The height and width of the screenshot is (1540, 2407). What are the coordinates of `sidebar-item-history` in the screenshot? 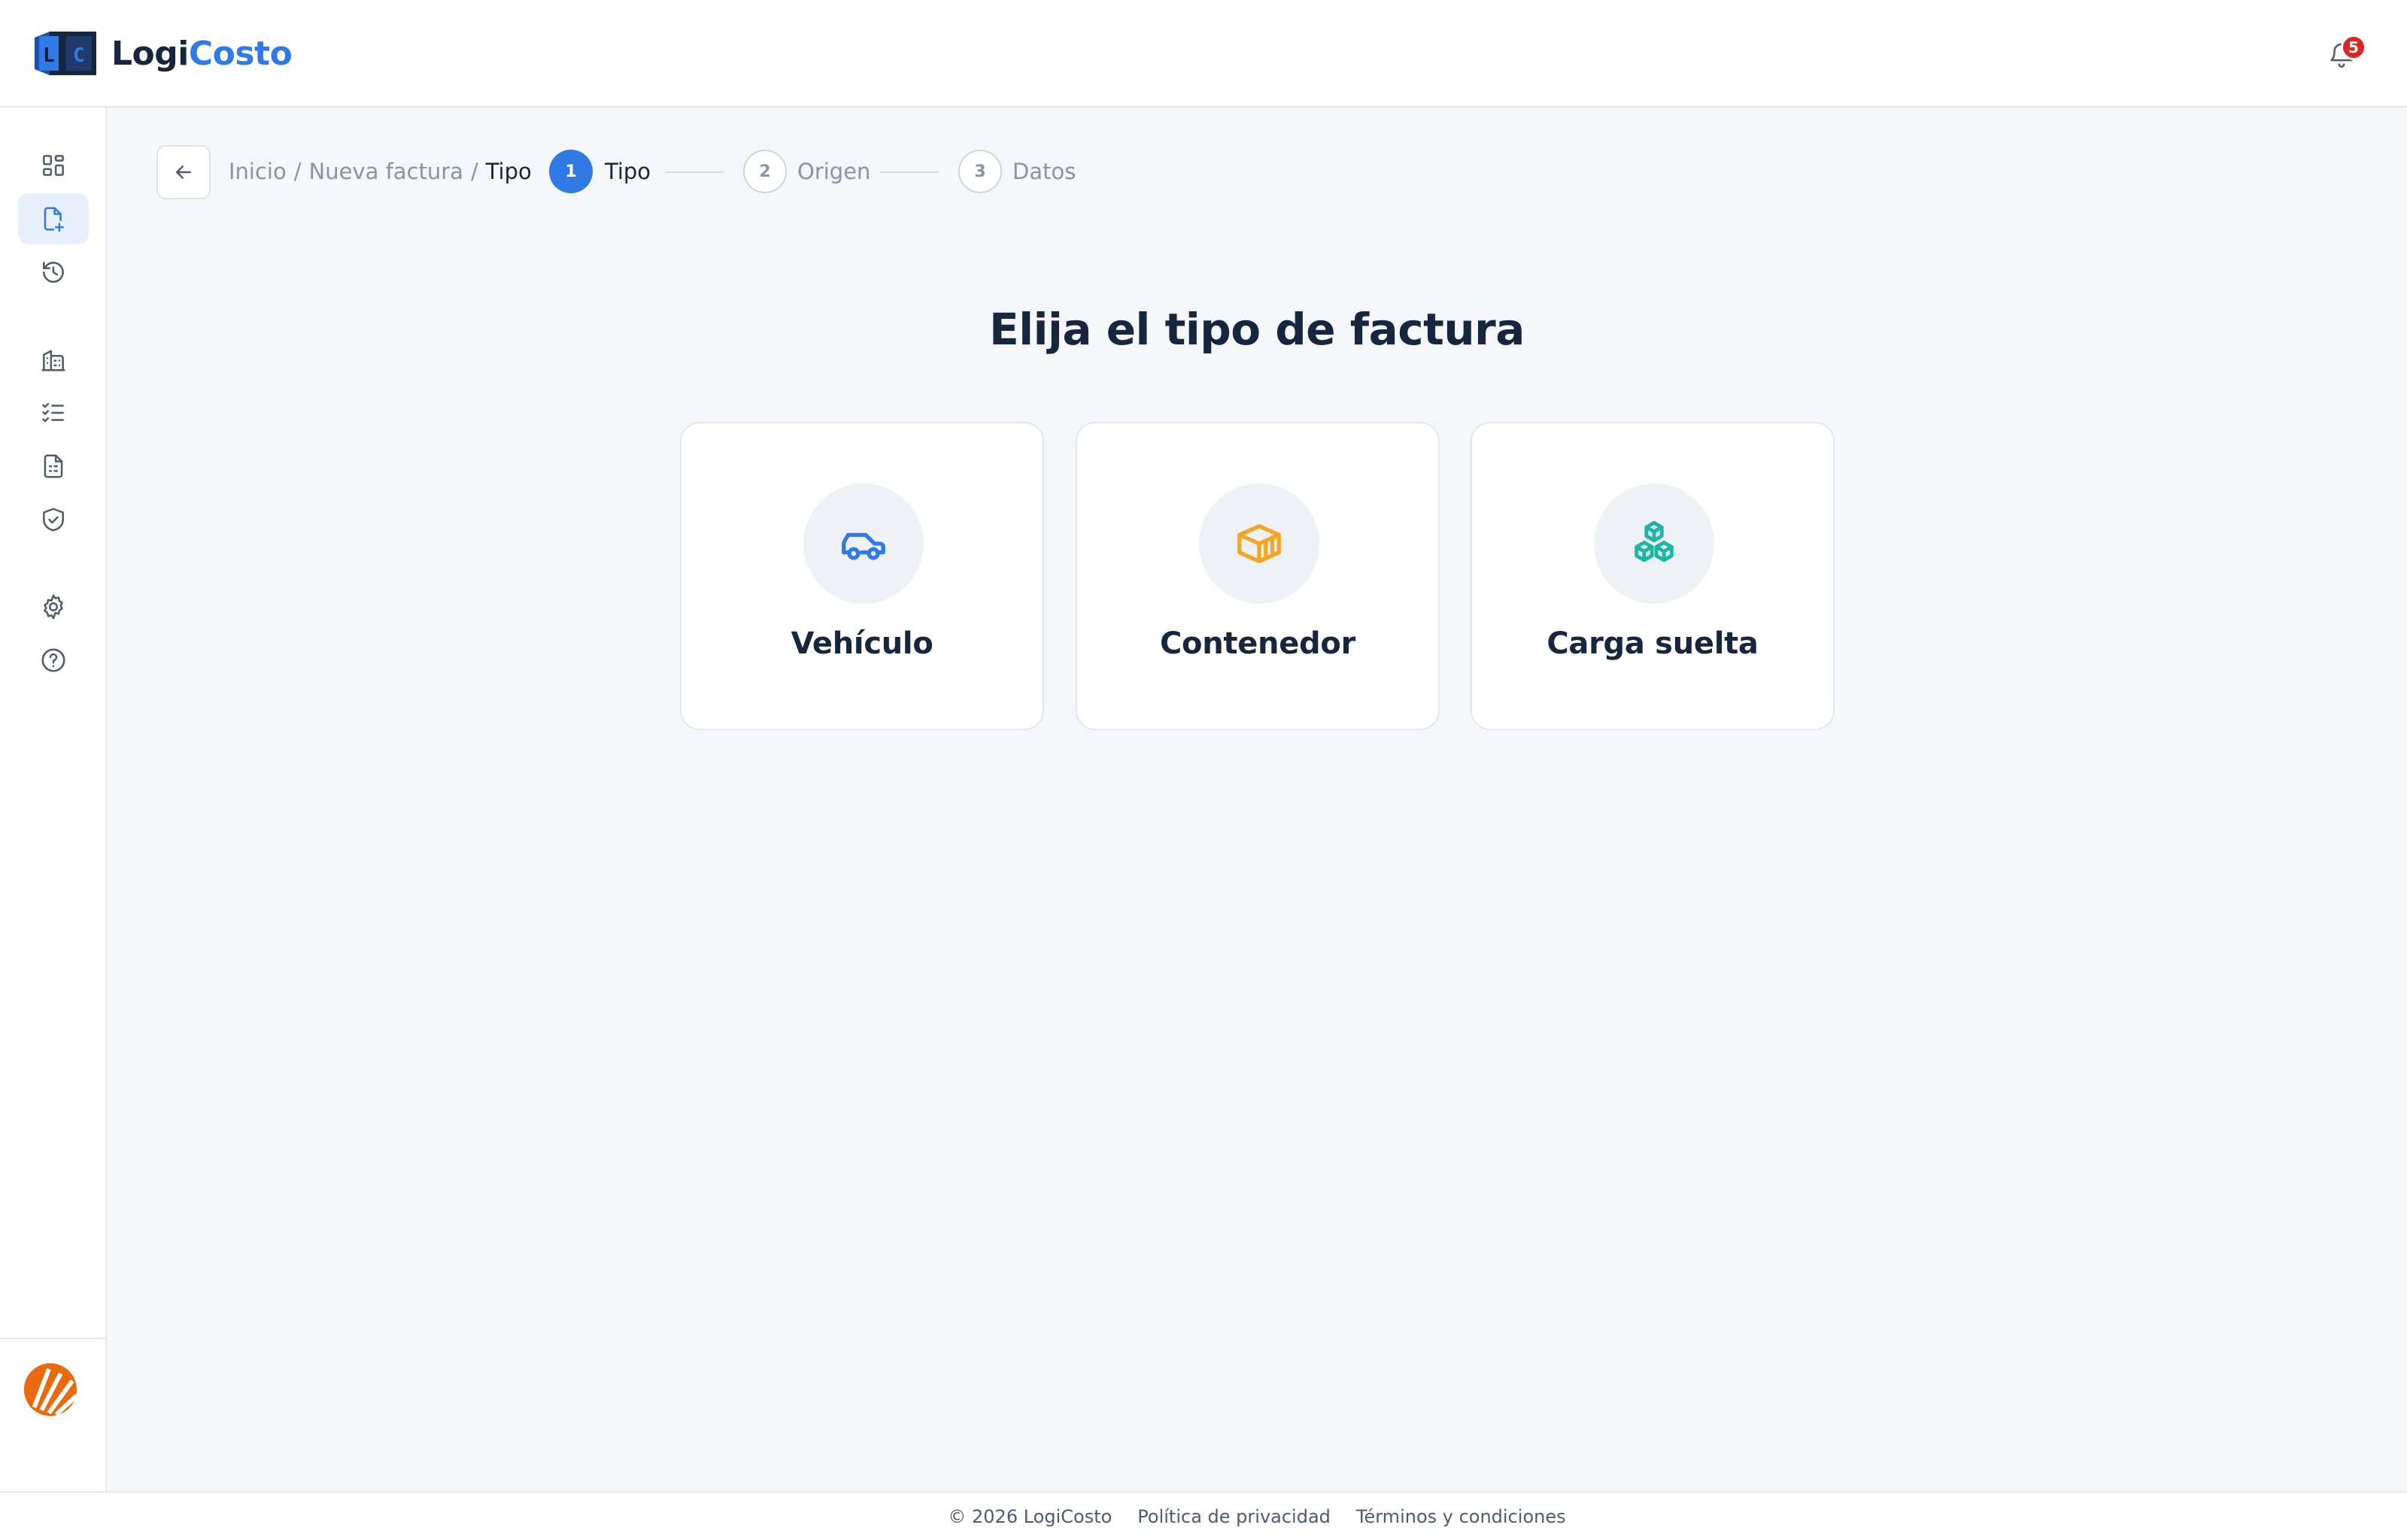 It's located at (53, 272).